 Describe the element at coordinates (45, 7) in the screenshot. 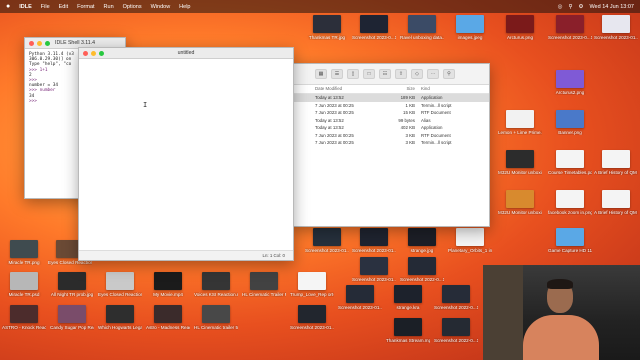

I see `menu-file: File` at that location.